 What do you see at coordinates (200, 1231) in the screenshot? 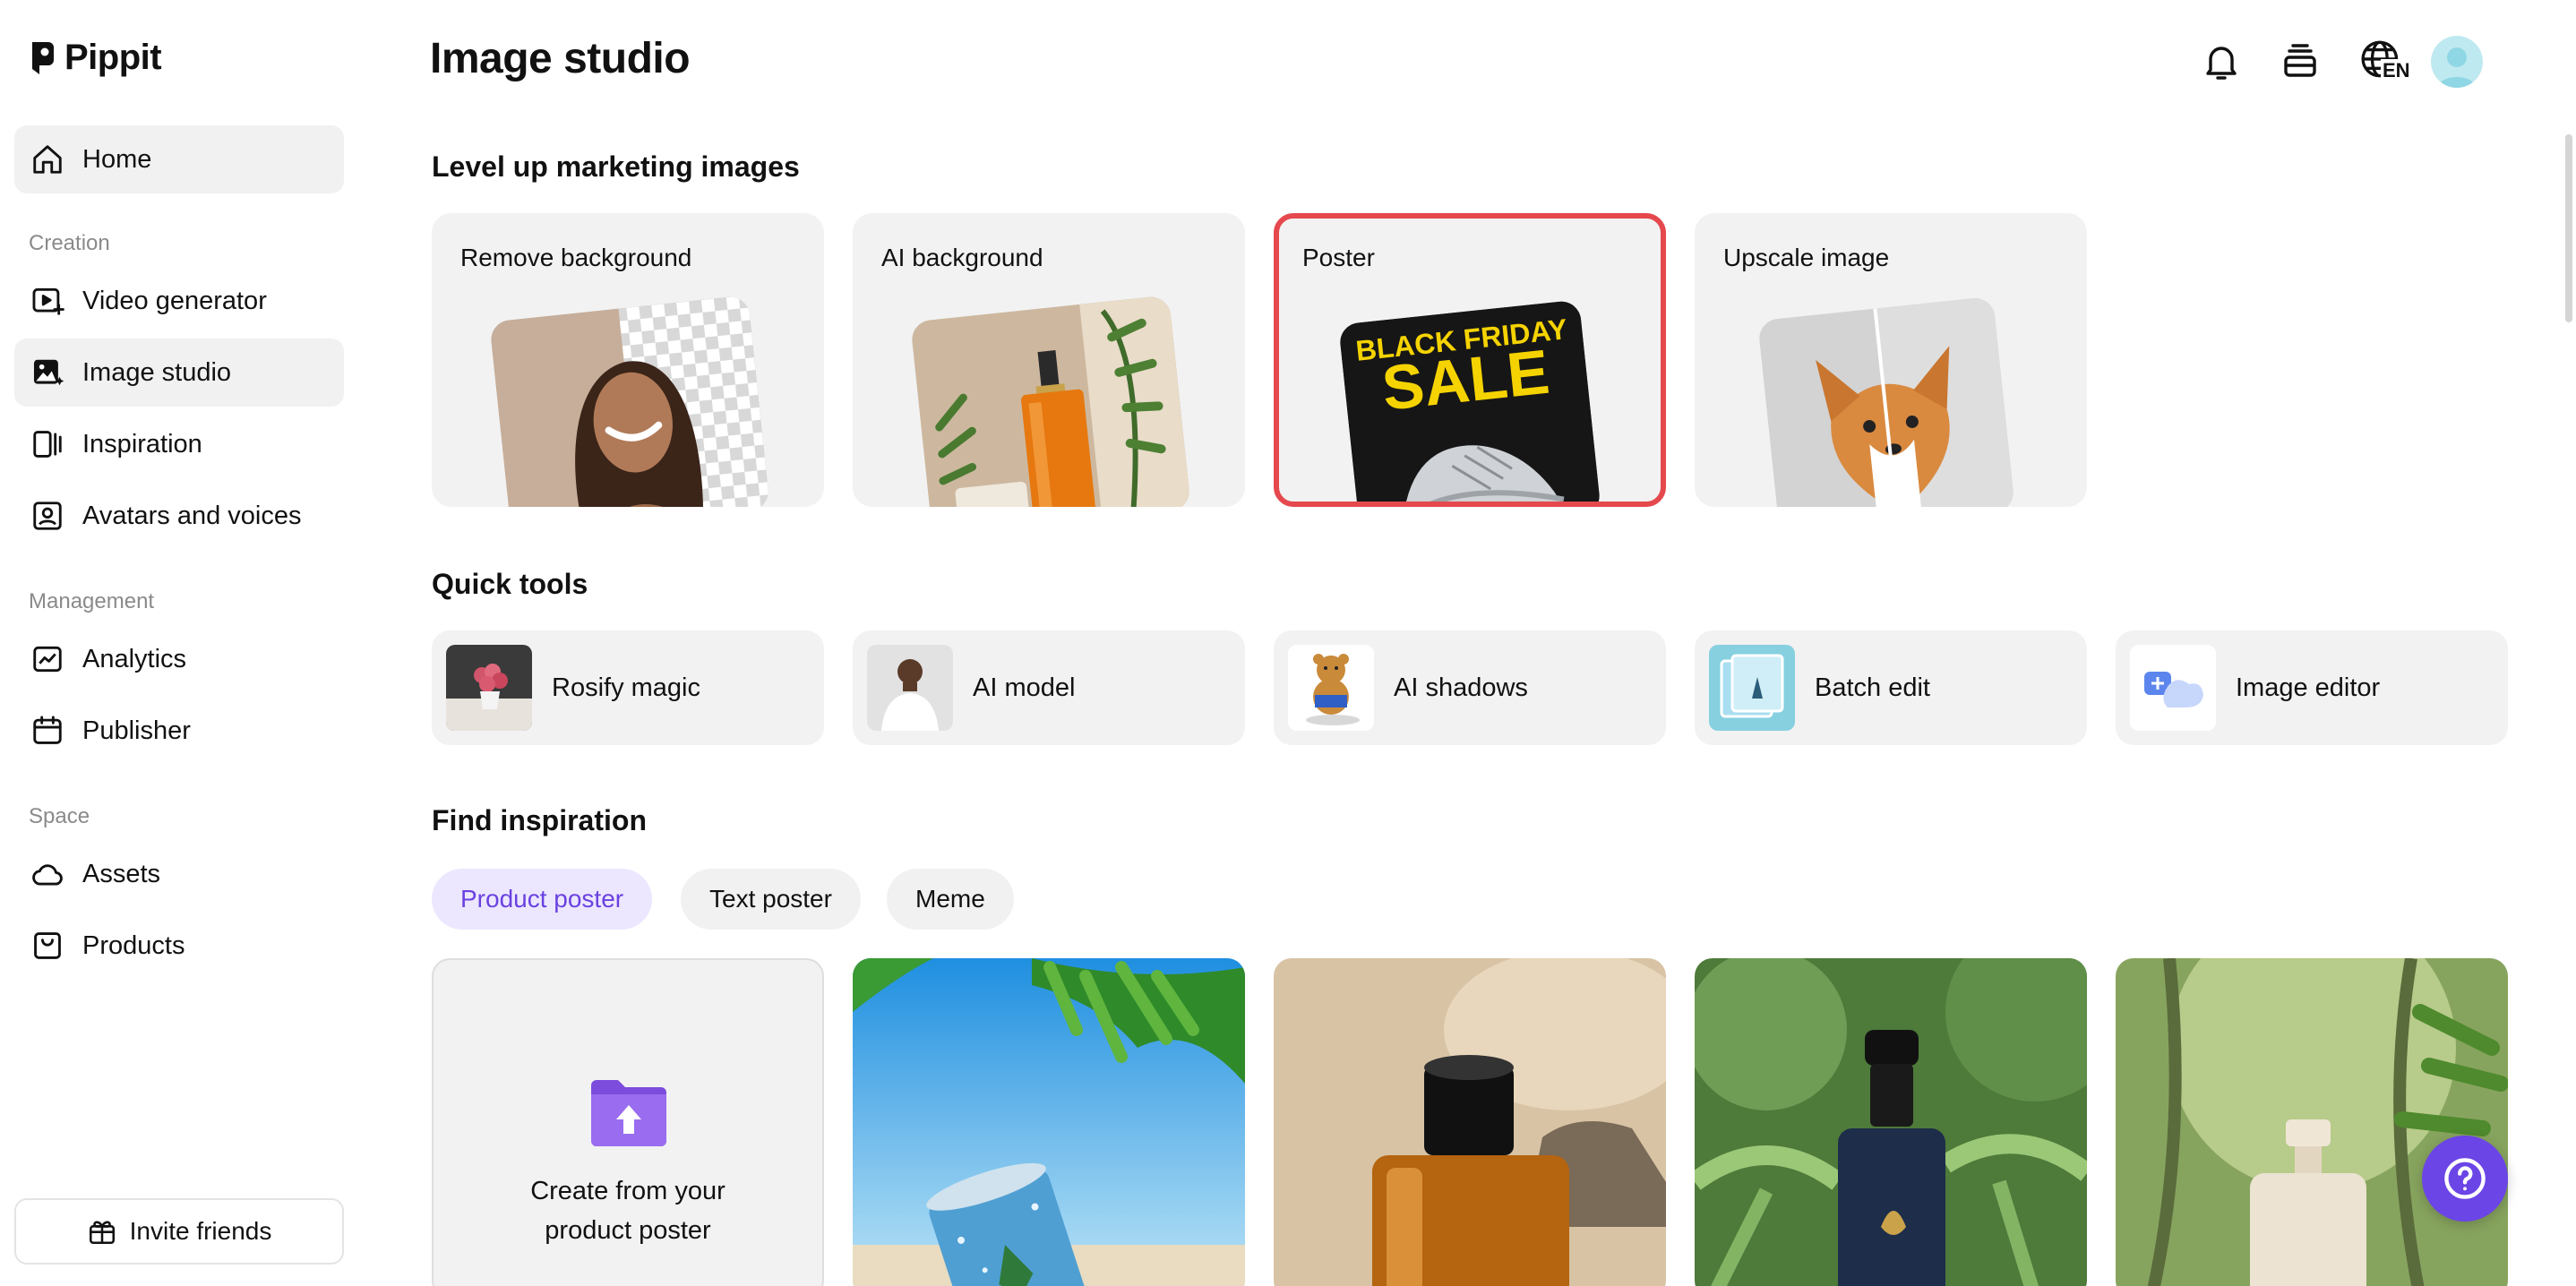
I see `invite-friends-label: Invite friends` at bounding box center [200, 1231].